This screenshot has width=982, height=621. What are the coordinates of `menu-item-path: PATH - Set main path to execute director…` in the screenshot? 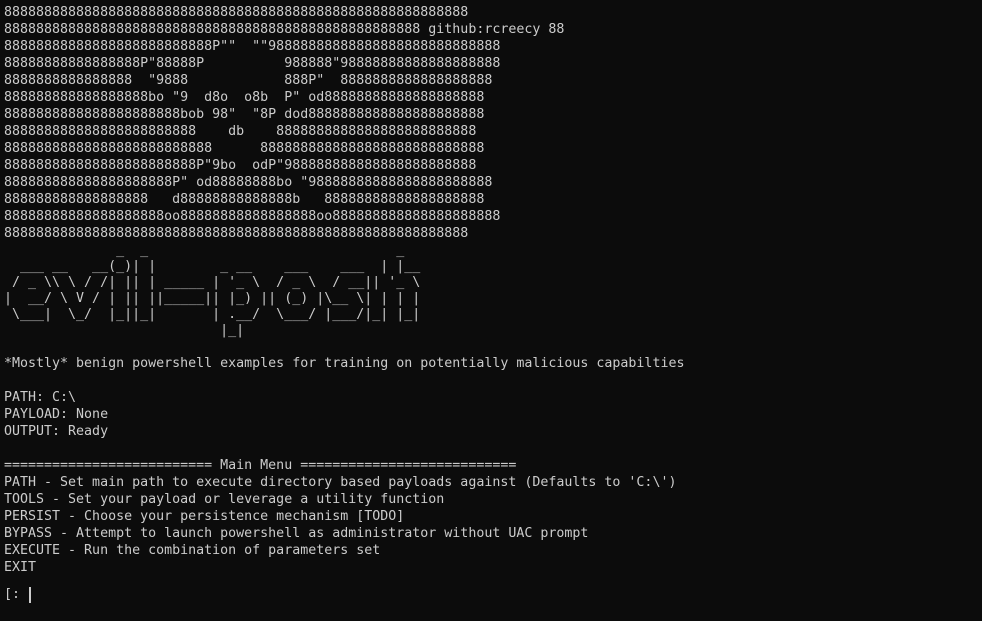 It's located at (340, 482).